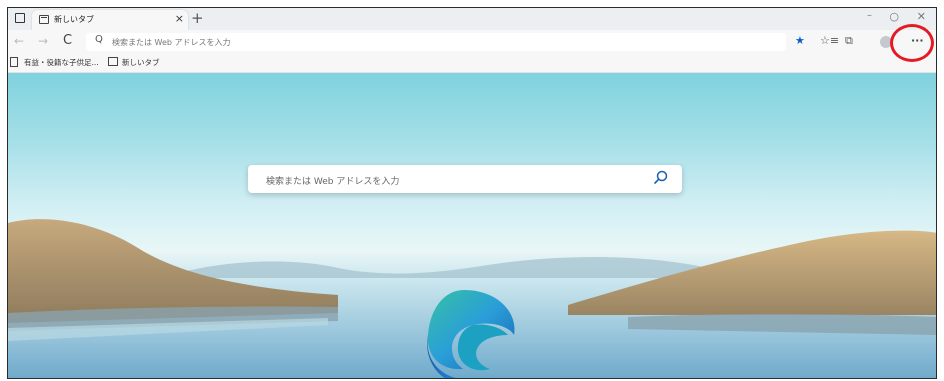 Image resolution: width=944 pixels, height=381 pixels. What do you see at coordinates (20, 18) in the screenshot?
I see `workspaces-icon` at bounding box center [20, 18].